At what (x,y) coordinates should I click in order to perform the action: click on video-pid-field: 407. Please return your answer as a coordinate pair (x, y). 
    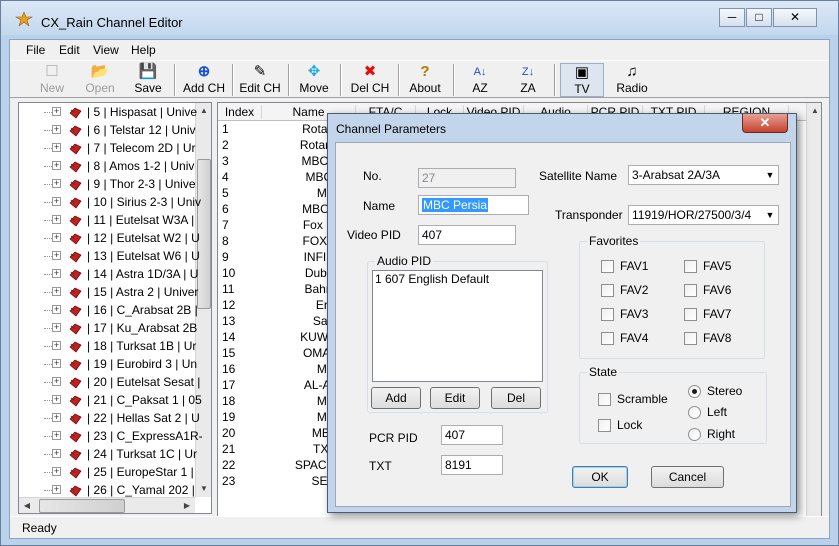
    Looking at the image, I should click on (467, 235).